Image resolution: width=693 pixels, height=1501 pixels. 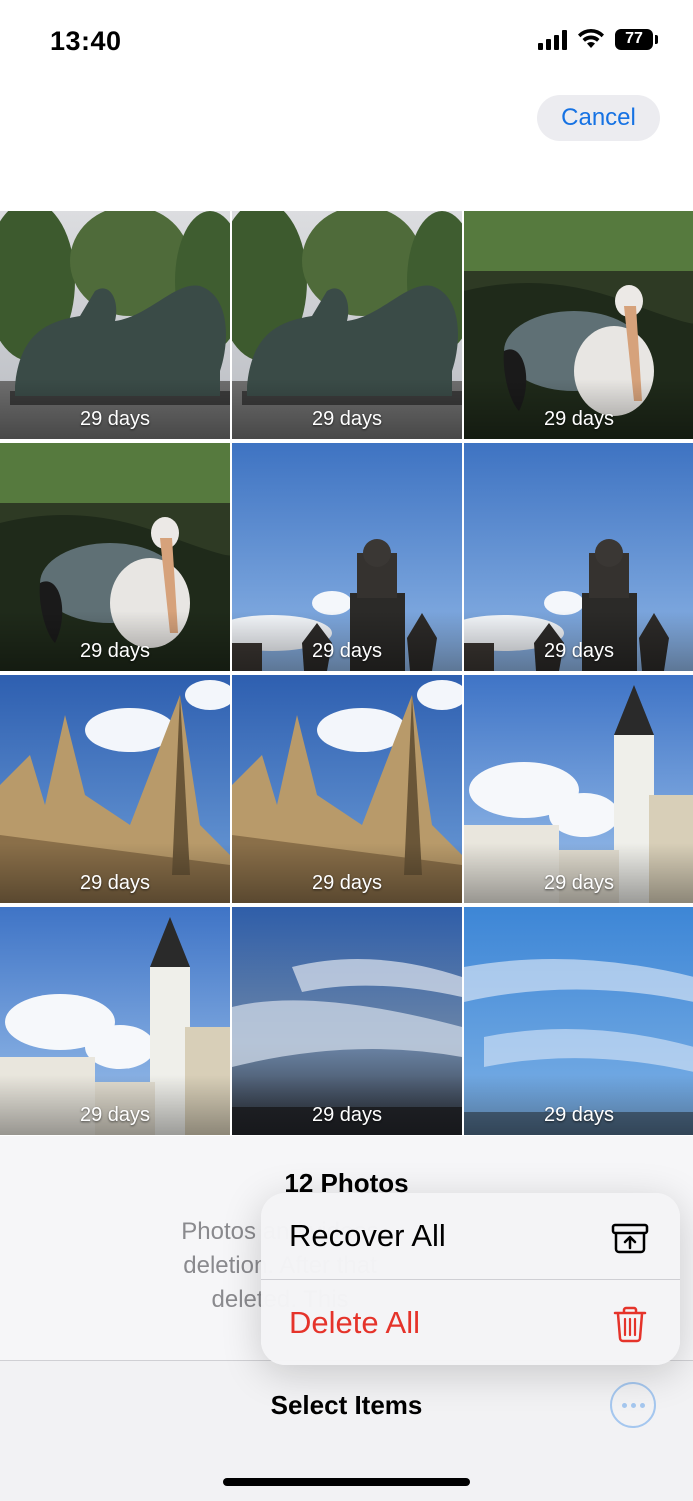 What do you see at coordinates (346, 1405) in the screenshot?
I see `select-items-title: Select Items` at bounding box center [346, 1405].